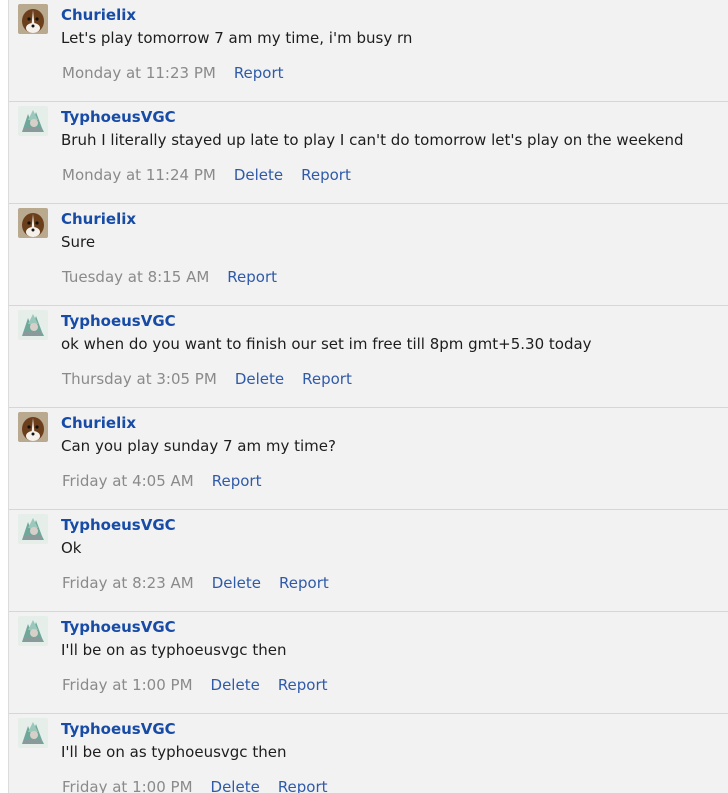  Describe the element at coordinates (135, 277) in the screenshot. I see `timestamp: Tuesday at 8:15 AM` at that location.